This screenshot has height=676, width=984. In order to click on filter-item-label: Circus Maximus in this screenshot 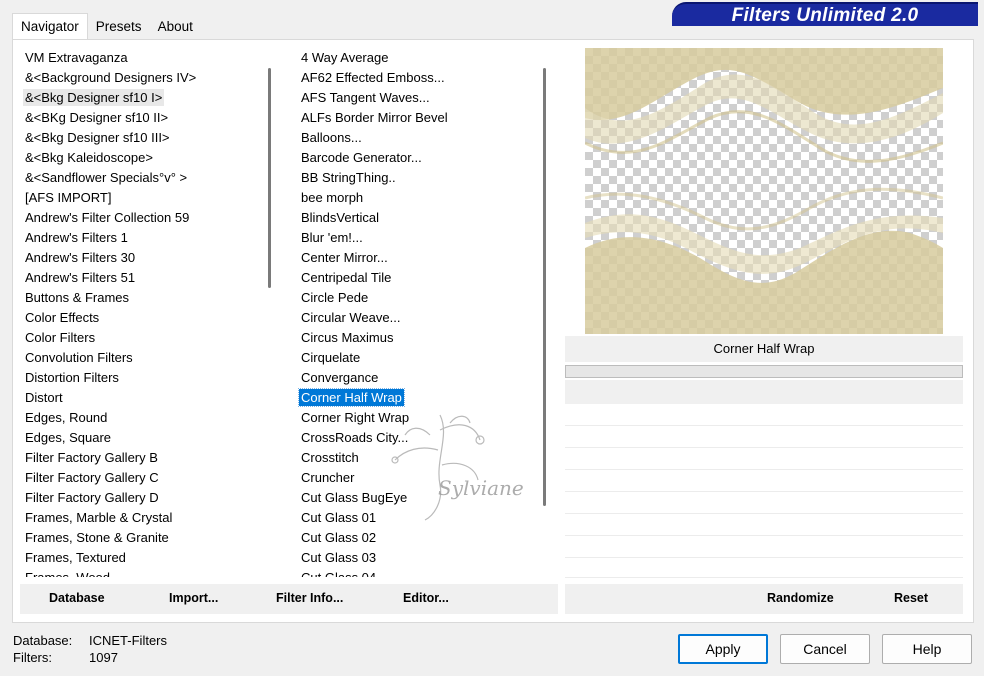, I will do `click(347, 337)`.